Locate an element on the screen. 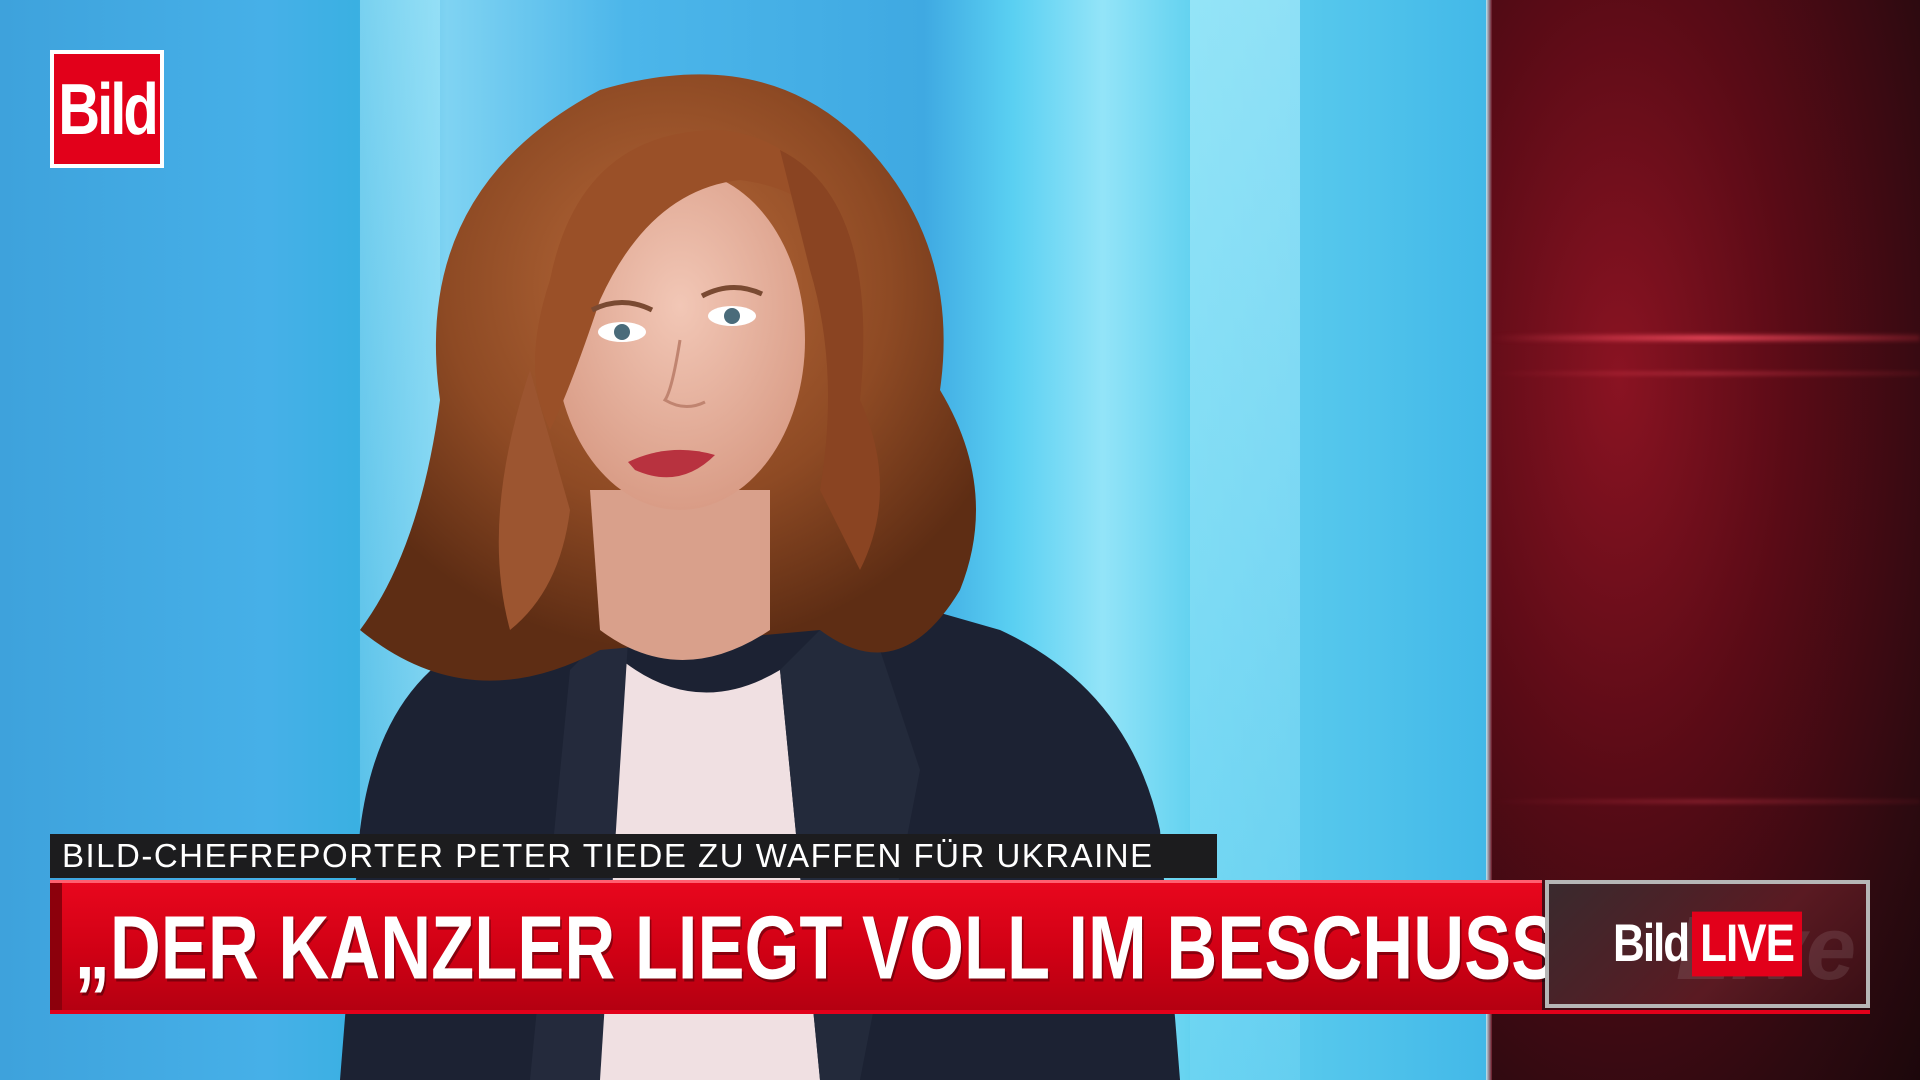 The image size is (1920, 1080). headline-text: „DER KANZLER LIEGT VOLL IM BESCHUSS“ is located at coordinates (834, 947).